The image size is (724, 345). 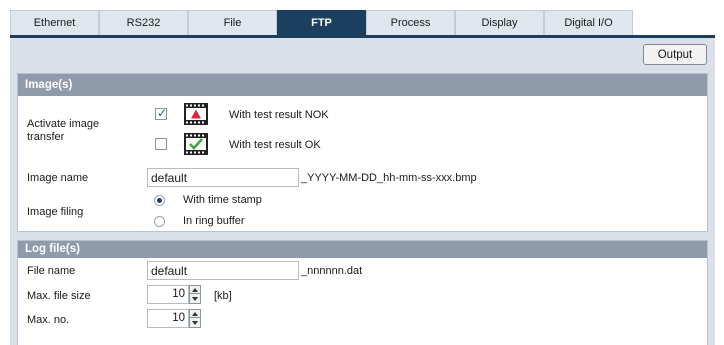 I want to click on tab-process: Process, so click(x=410, y=22).